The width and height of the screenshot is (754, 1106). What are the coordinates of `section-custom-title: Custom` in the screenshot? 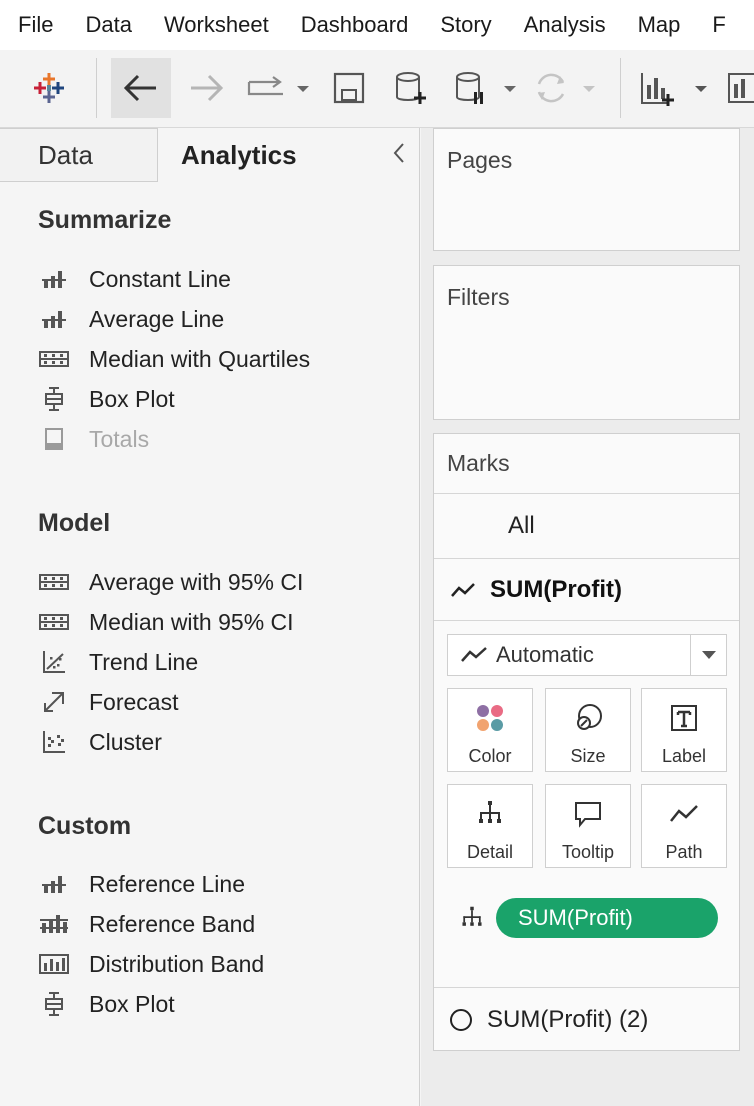 It's located at (85, 826).